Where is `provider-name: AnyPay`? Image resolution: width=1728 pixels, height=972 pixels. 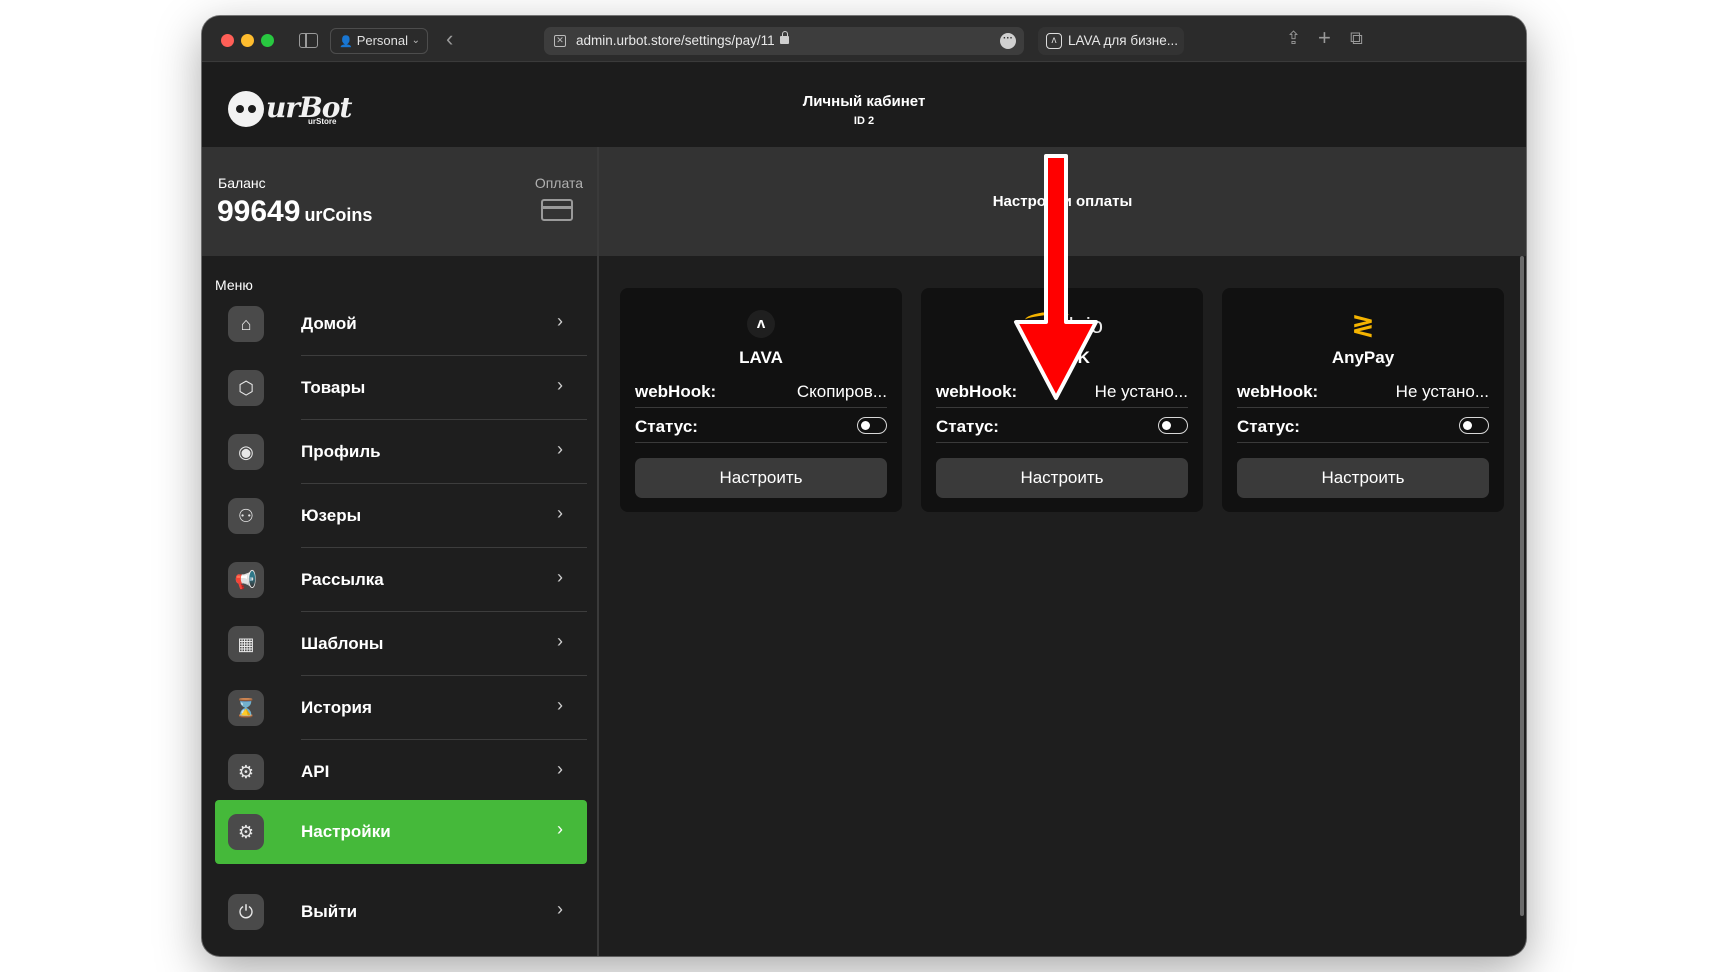
provider-name: AnyPay is located at coordinates (1363, 357).